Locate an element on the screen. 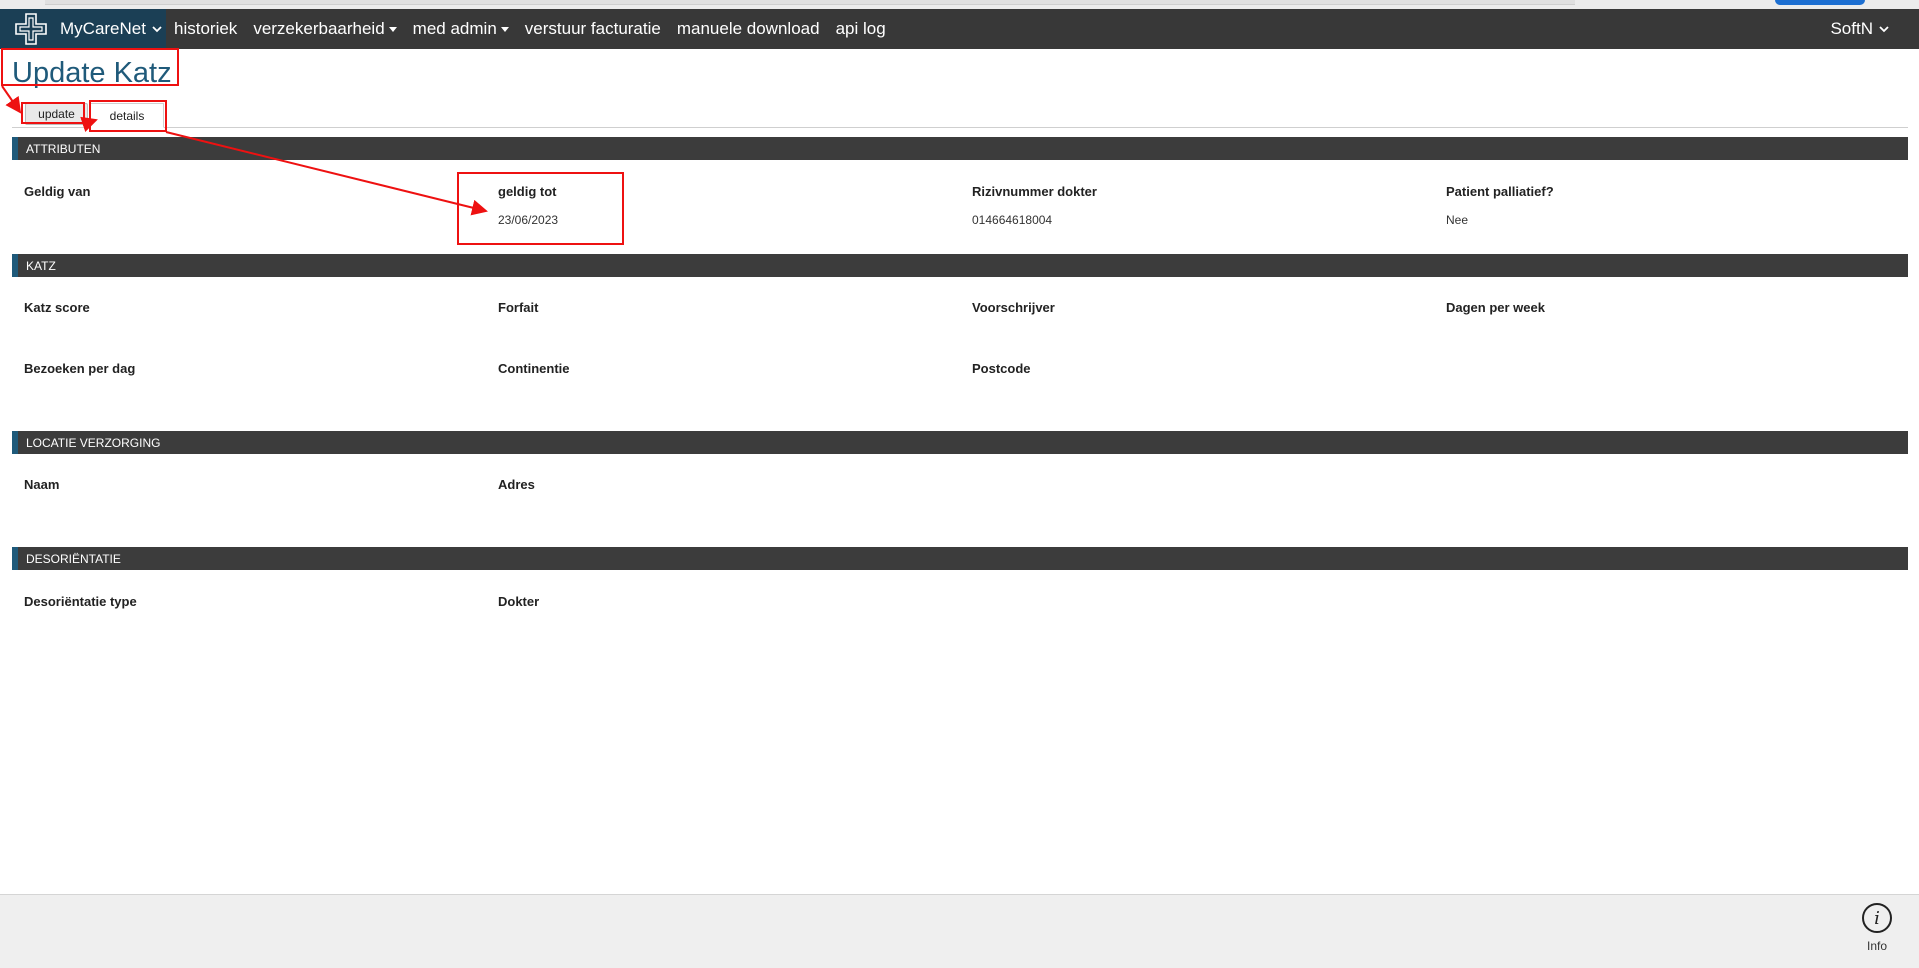 This screenshot has width=1919, height=968. field-label: Rizivnummer dokter is located at coordinates (1034, 191).